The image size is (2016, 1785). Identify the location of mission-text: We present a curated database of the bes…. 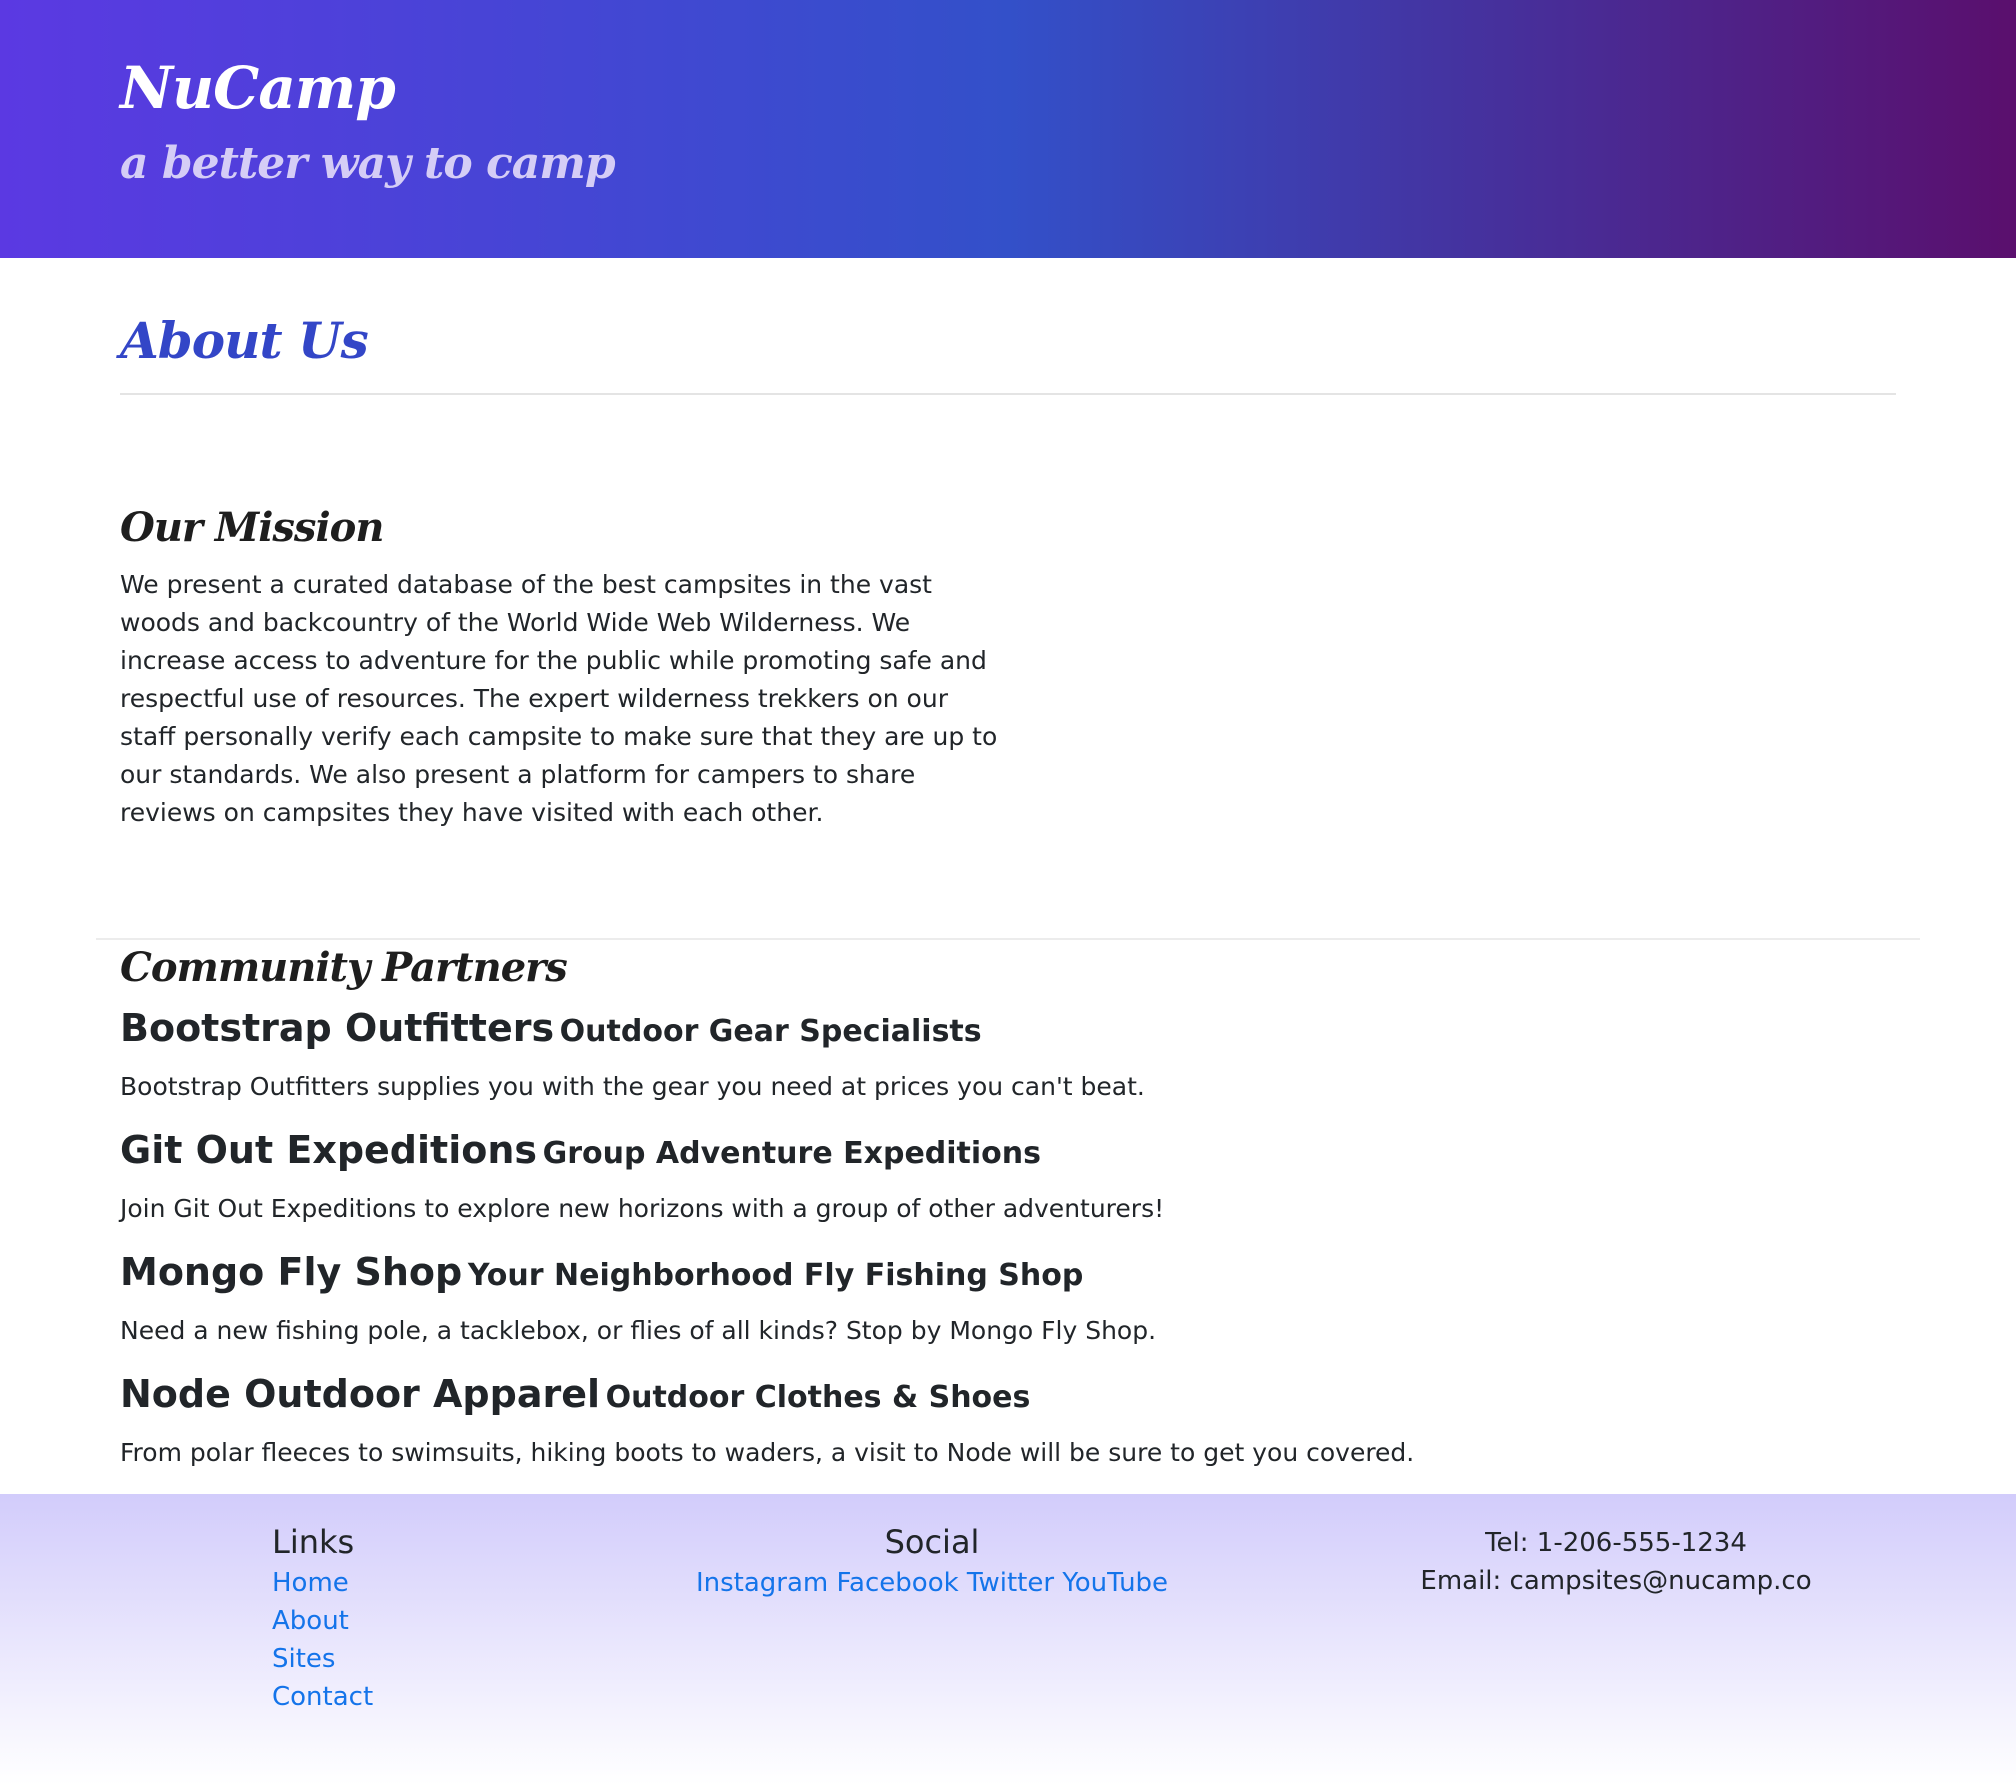
(559, 698).